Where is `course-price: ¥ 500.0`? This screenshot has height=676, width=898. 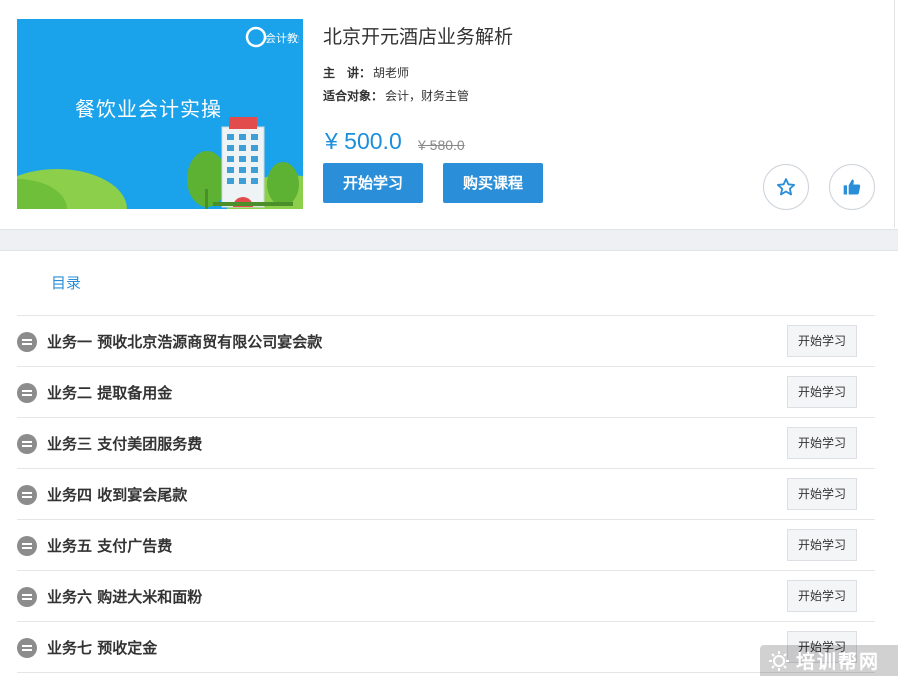
course-price: ¥ 500.0 is located at coordinates (363, 141).